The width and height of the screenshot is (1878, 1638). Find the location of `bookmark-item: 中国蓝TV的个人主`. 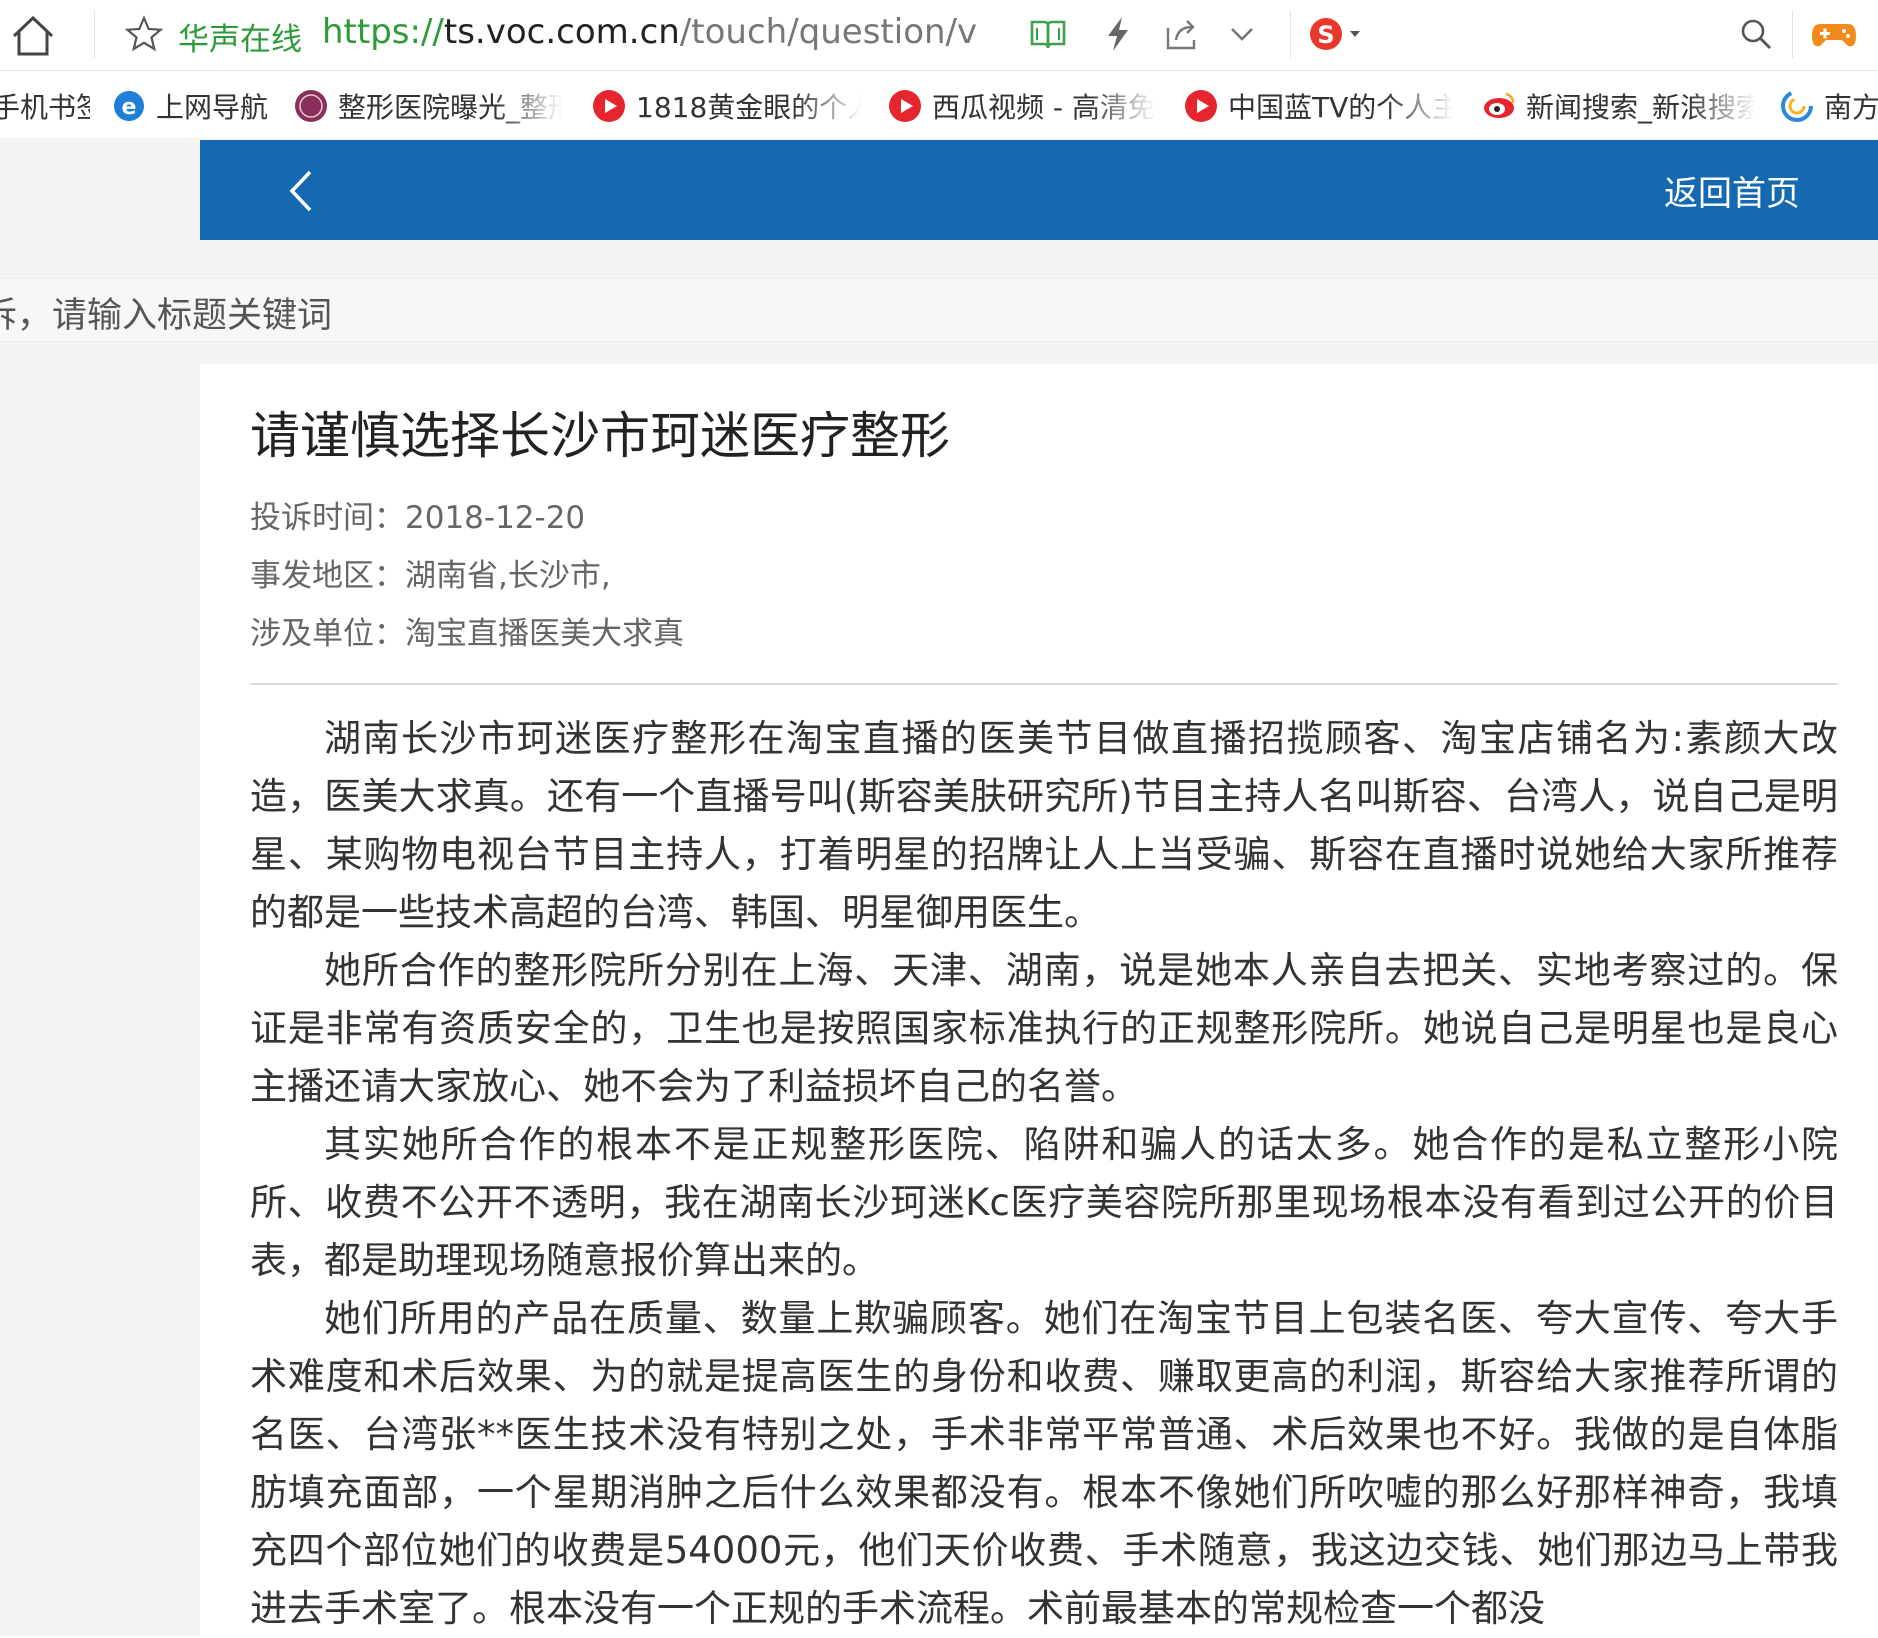

bookmark-item: 中国蓝TV的个人主 is located at coordinates (1319, 106).